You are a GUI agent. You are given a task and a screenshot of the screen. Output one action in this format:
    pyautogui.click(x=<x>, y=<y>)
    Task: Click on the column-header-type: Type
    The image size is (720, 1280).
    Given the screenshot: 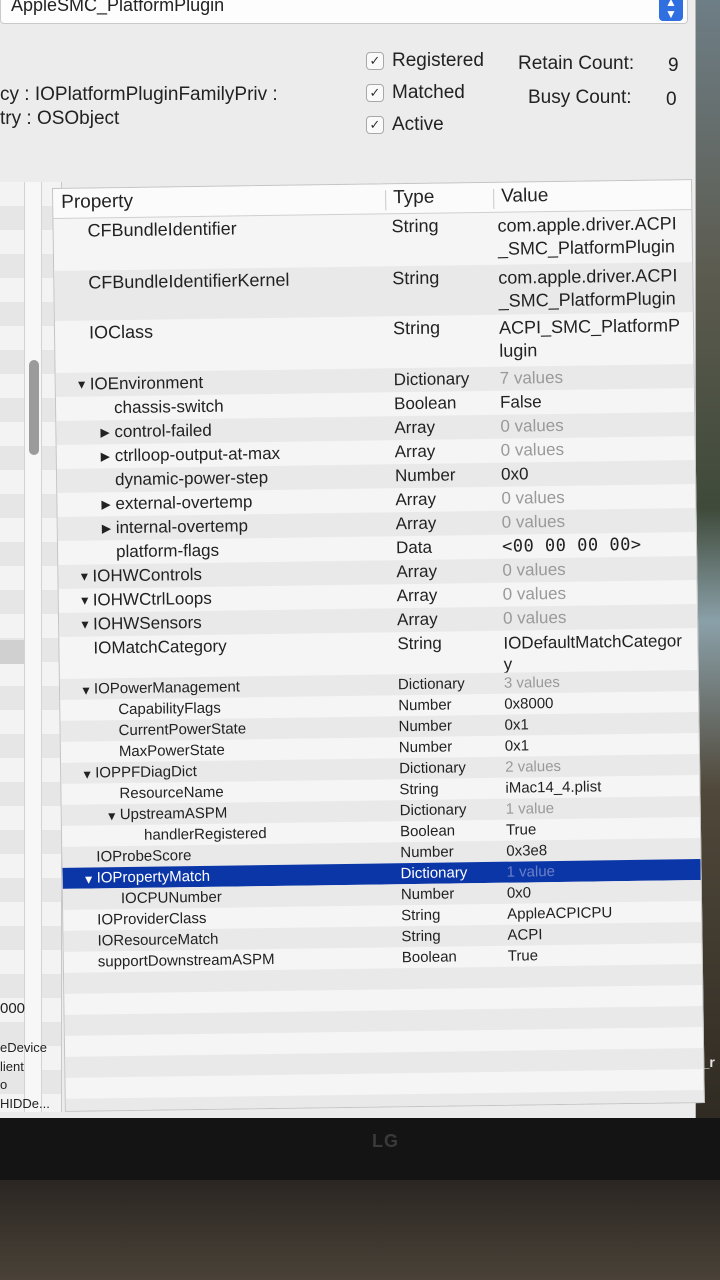 What is the action you would take?
    pyautogui.click(x=414, y=198)
    